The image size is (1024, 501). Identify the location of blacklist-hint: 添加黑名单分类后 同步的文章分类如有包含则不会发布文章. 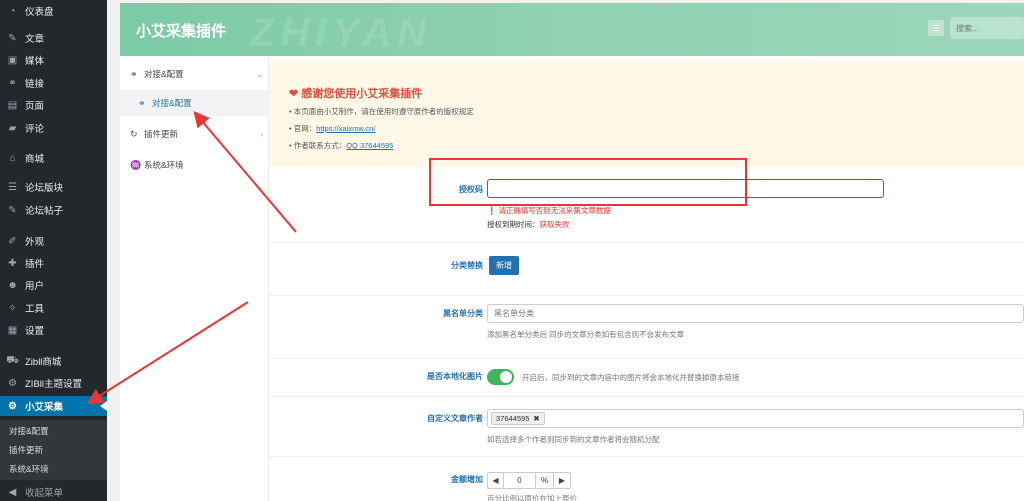
(586, 334).